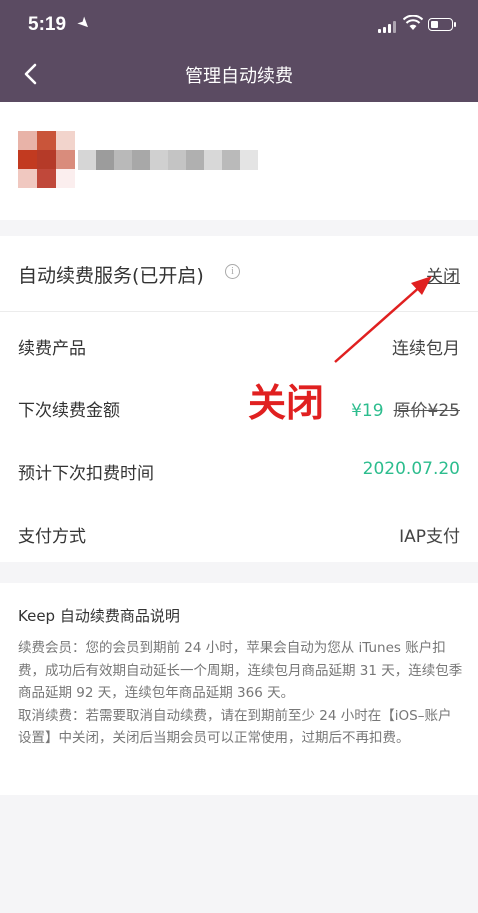  I want to click on next-renew-amount-value: ¥19 原价¥25, so click(405, 408).